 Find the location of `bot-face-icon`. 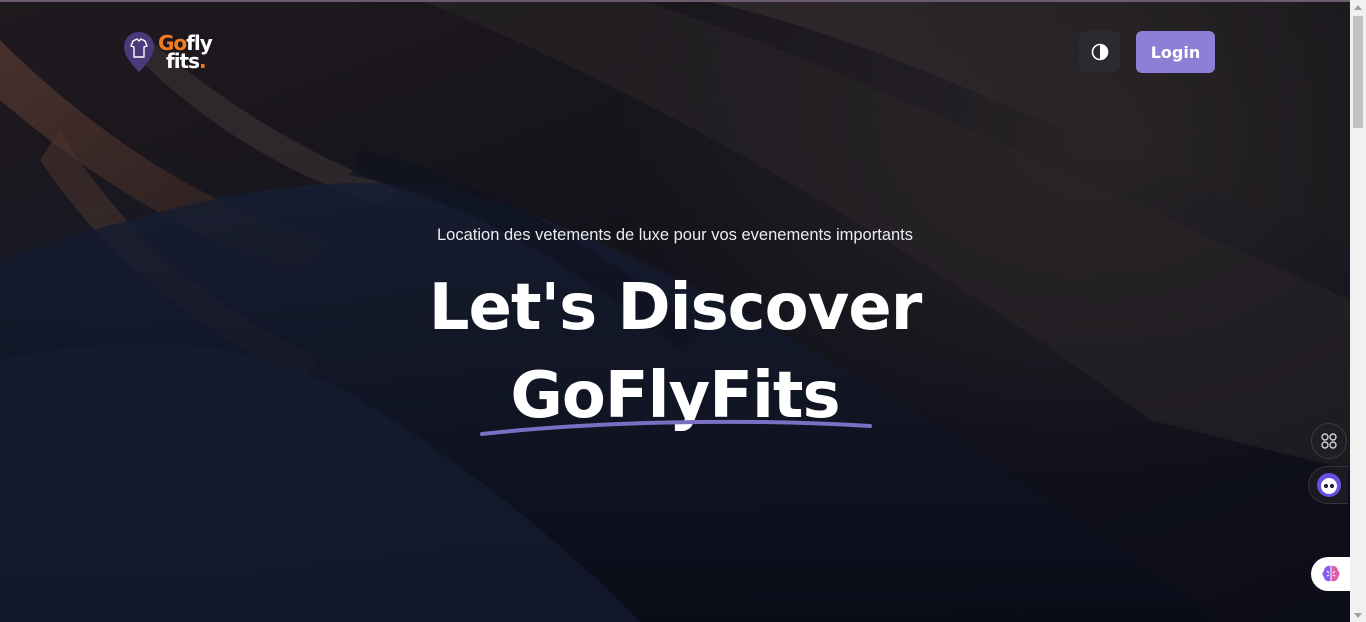

bot-face-icon is located at coordinates (1328, 485).